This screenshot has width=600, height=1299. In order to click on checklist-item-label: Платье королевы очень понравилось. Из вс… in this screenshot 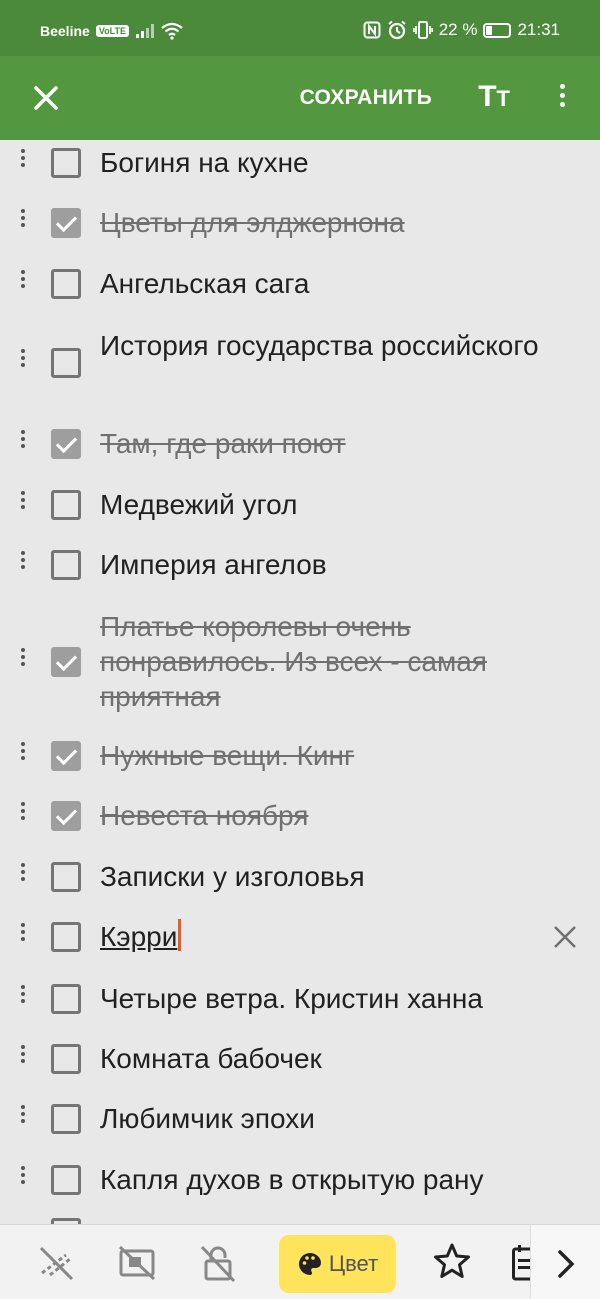, I will do `click(293, 661)`.